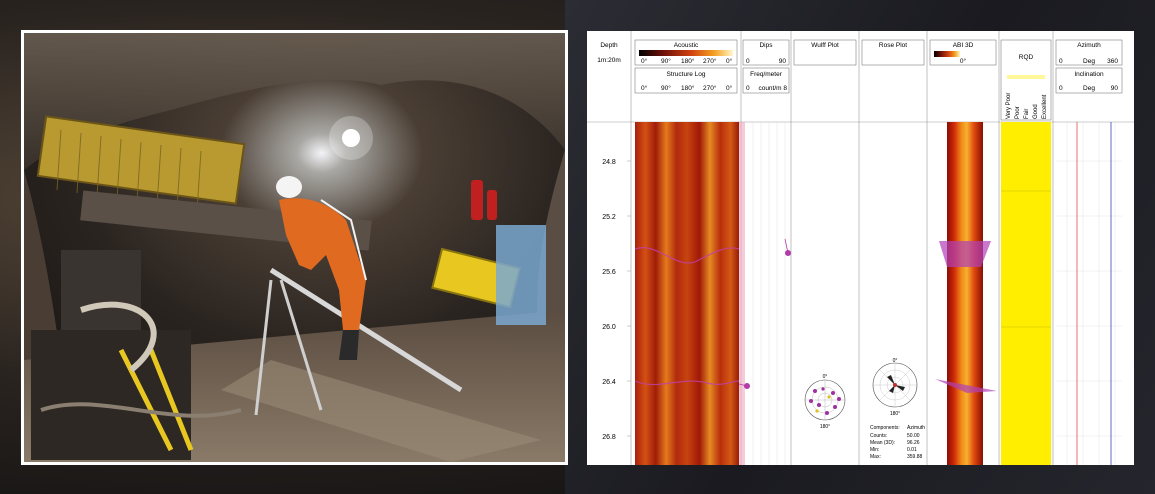 This screenshot has height=494, width=1155. What do you see at coordinates (1089, 61) in the screenshot?
I see `az-unit: Deg` at bounding box center [1089, 61].